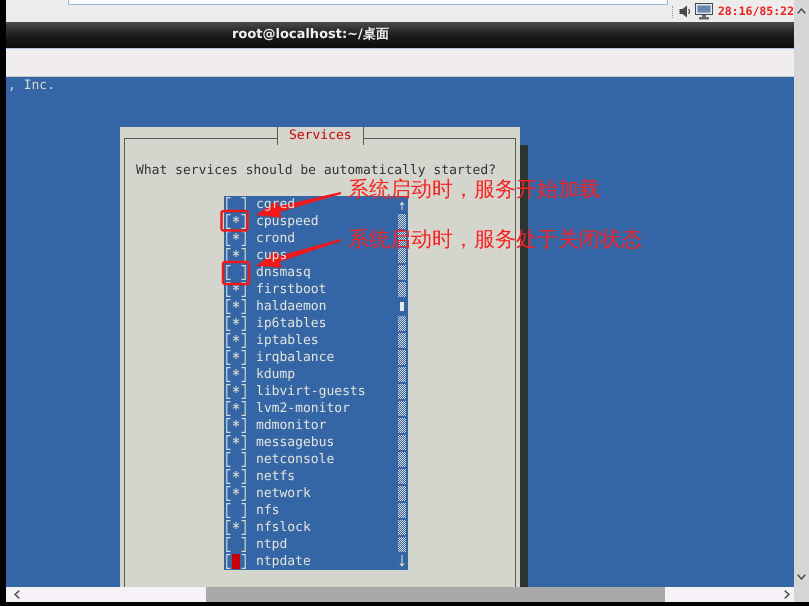 This screenshot has height=606, width=809. What do you see at coordinates (402, 206) in the screenshot?
I see `scroll-up-arrow-icon` at bounding box center [402, 206].